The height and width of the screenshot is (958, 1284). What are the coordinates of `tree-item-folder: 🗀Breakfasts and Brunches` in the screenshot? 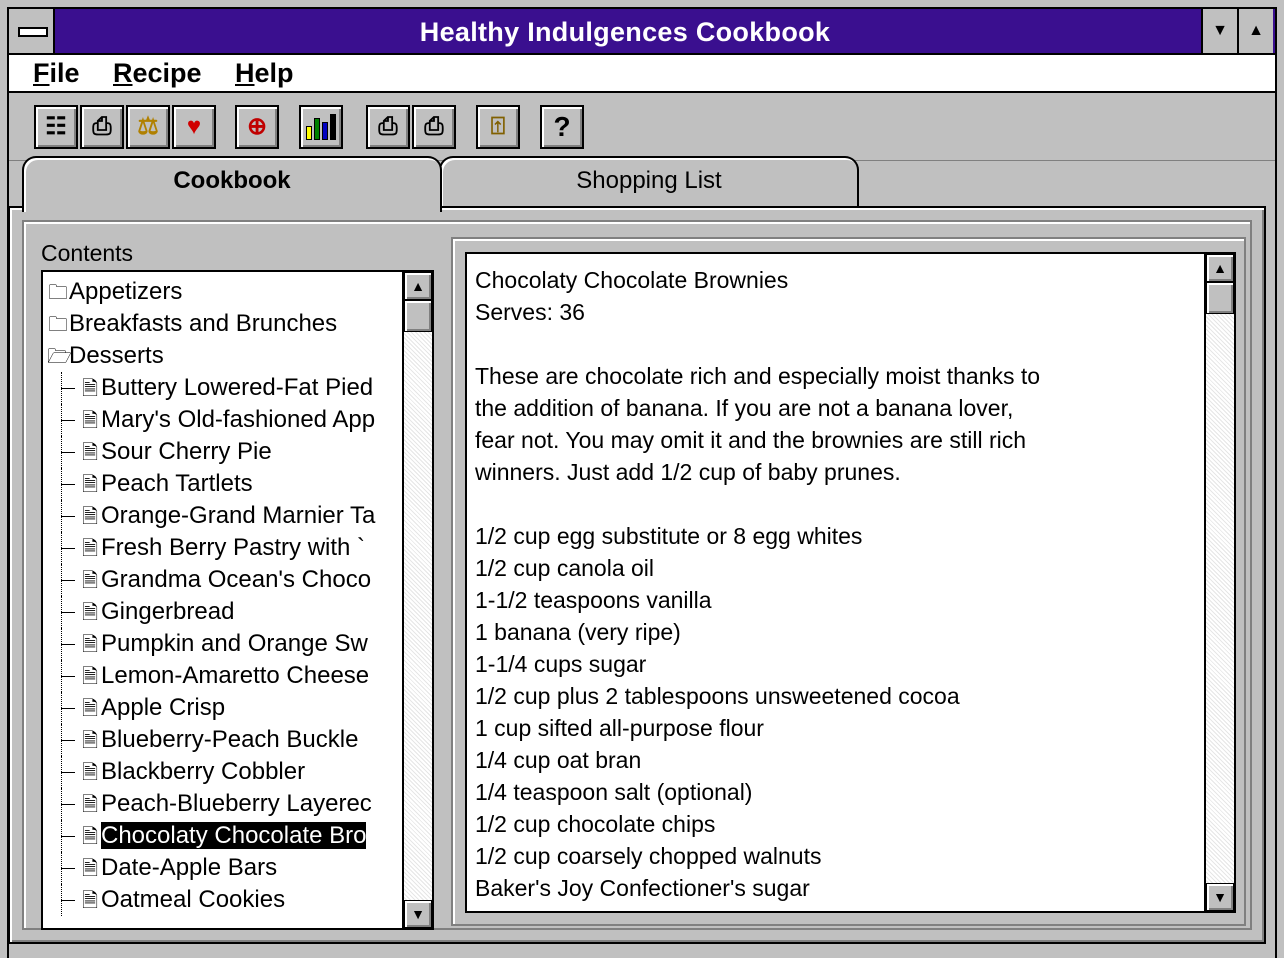 It's located at (219, 324).